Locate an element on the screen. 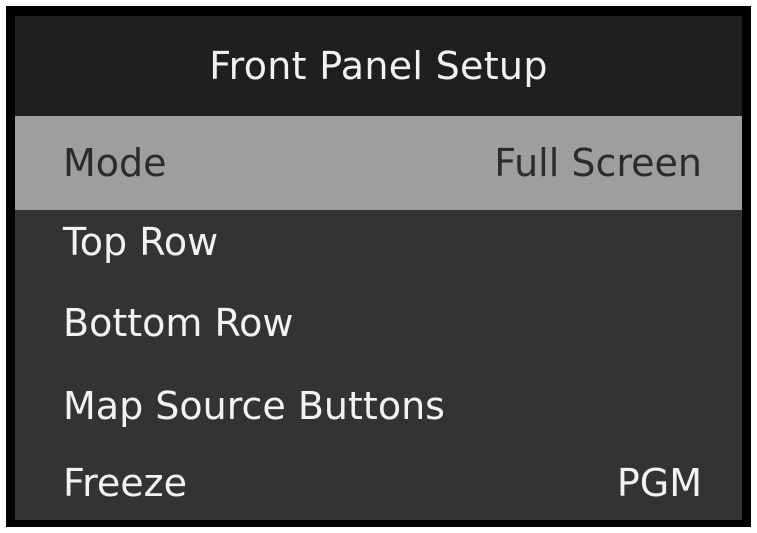 The image size is (757, 533). menu-item-label: Top Row is located at coordinates (141, 242).